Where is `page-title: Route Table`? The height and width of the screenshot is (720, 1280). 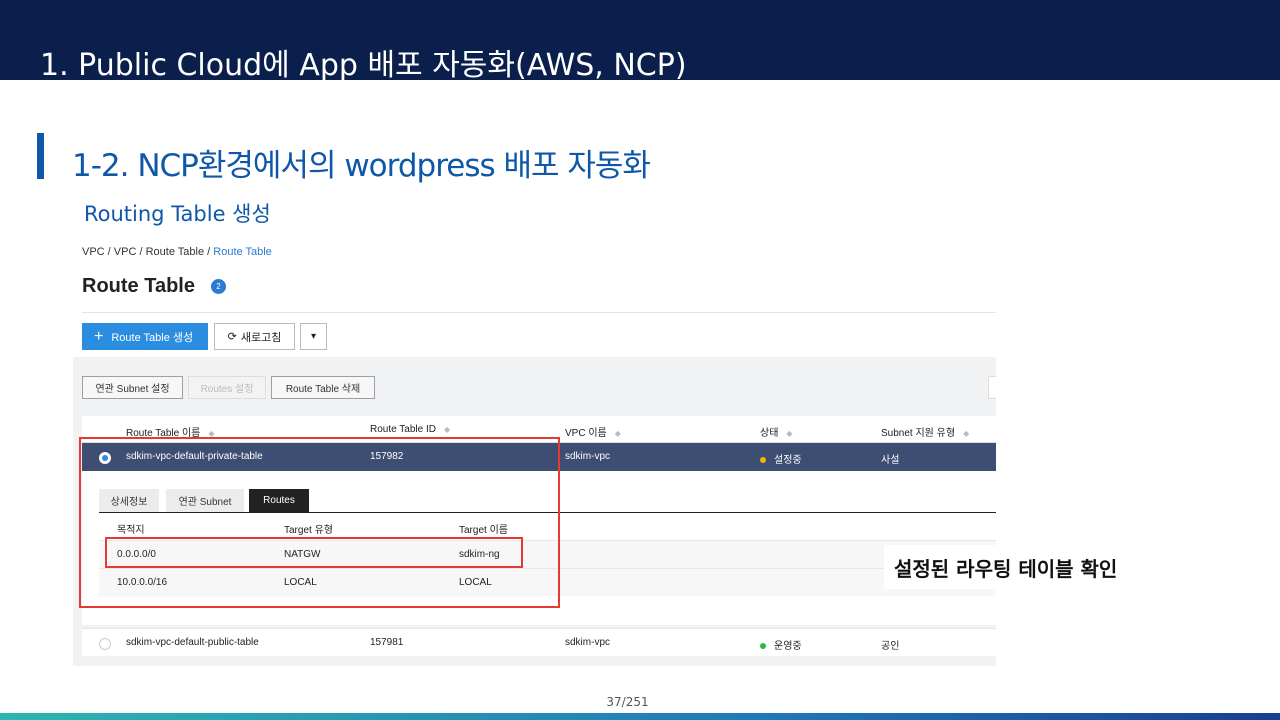
page-title: Route Table is located at coordinates (138, 286).